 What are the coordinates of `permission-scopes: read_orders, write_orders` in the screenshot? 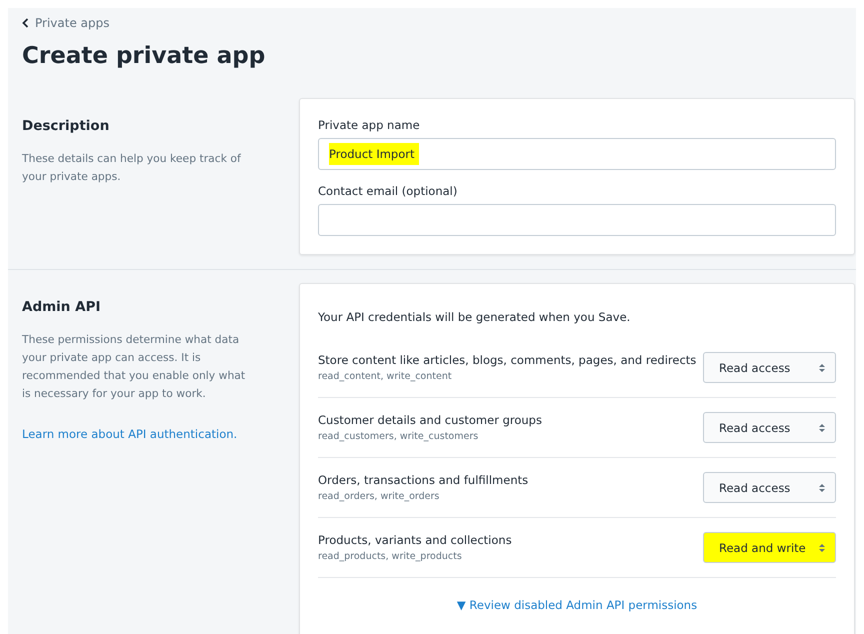 It's located at (379, 496).